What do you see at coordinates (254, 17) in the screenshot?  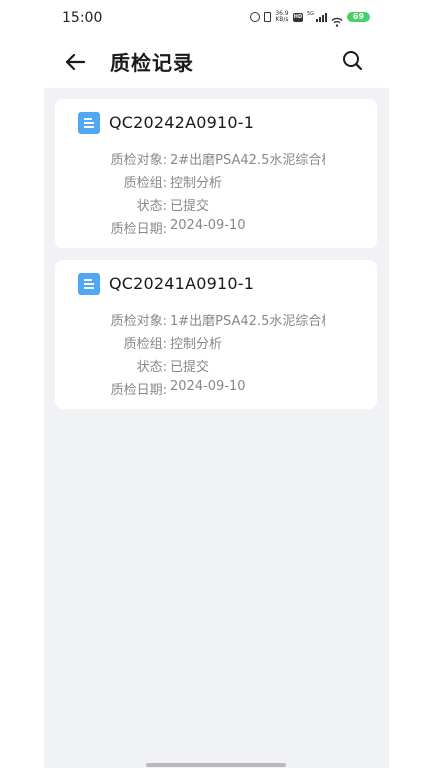 I see `alarm-icon` at bounding box center [254, 17].